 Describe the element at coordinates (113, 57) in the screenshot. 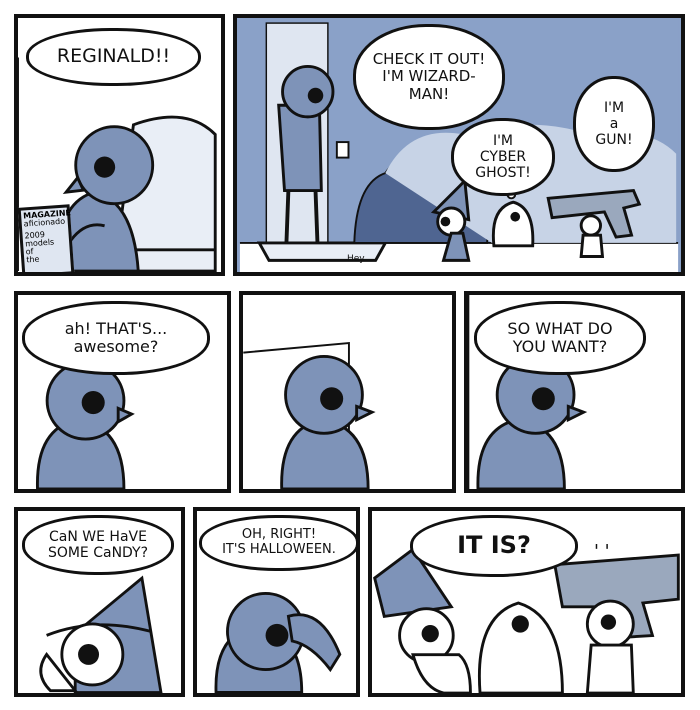

I see `speech-bubble-reginald: REGINALD!!` at that location.